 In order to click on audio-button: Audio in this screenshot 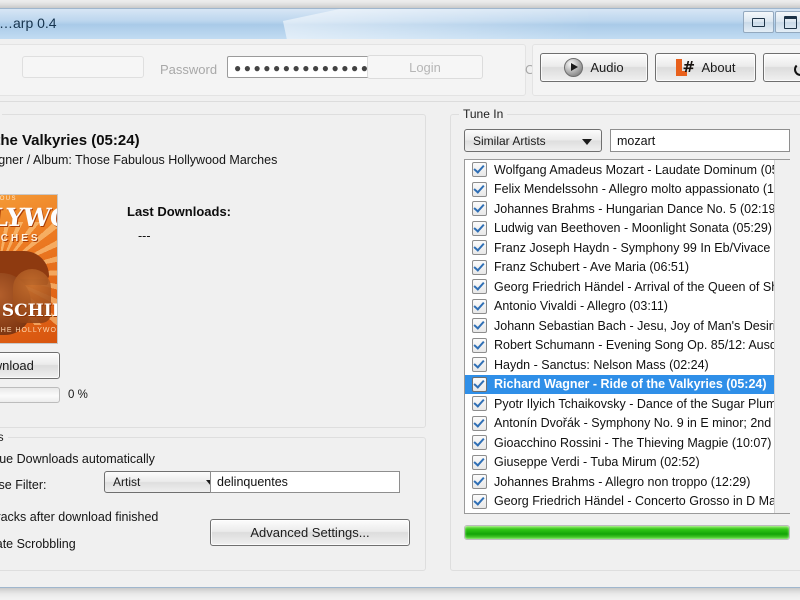, I will do `click(594, 67)`.